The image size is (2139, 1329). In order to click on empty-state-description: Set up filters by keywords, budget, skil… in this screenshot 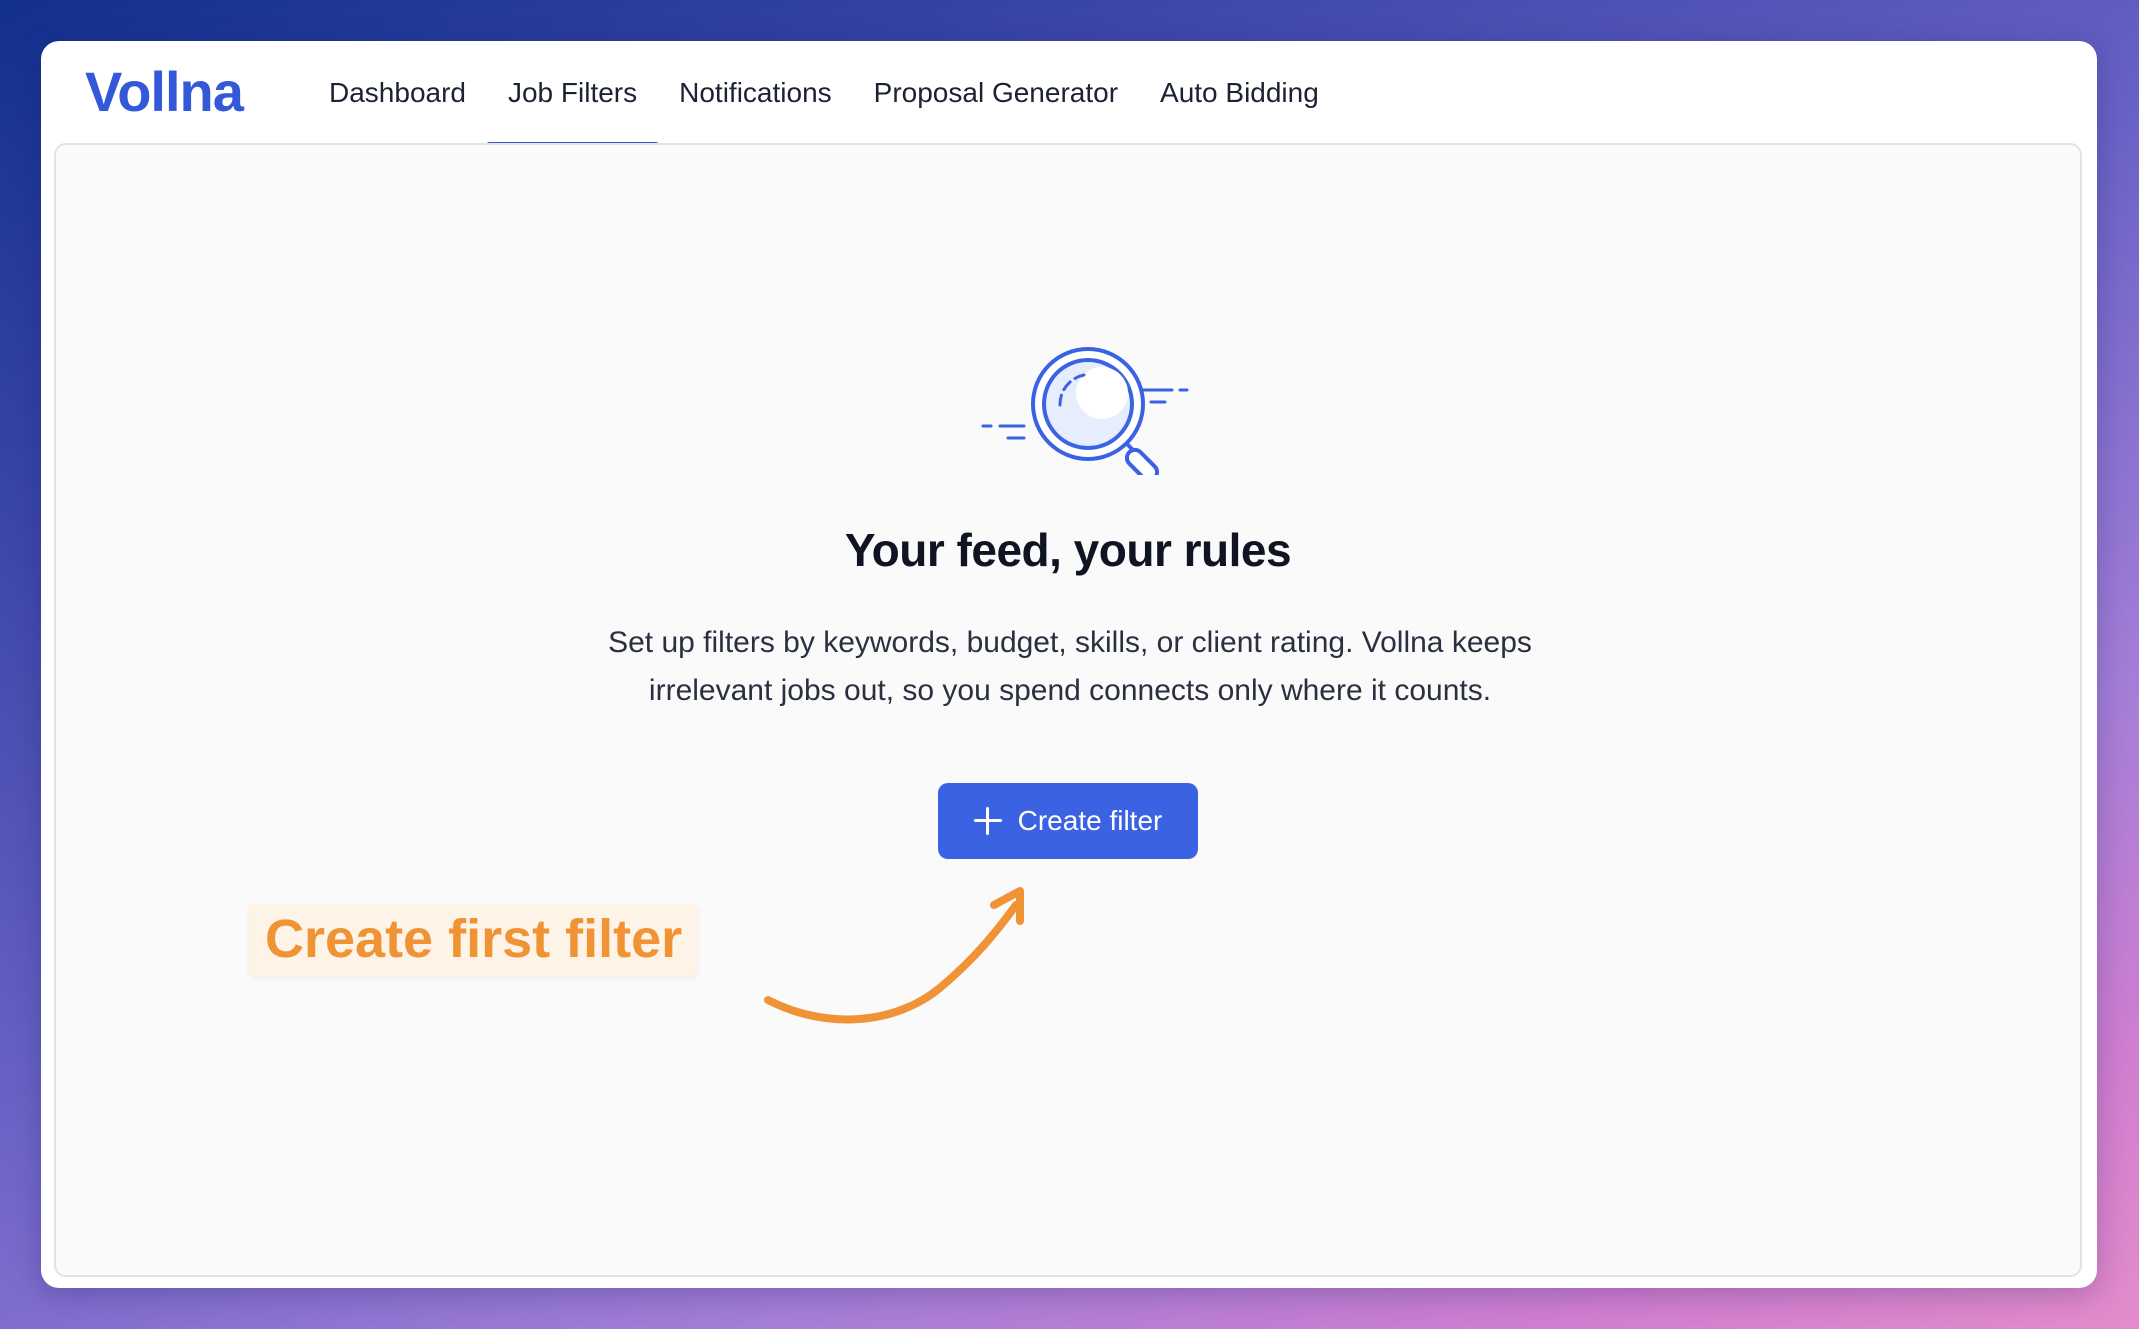, I will do `click(1070, 667)`.